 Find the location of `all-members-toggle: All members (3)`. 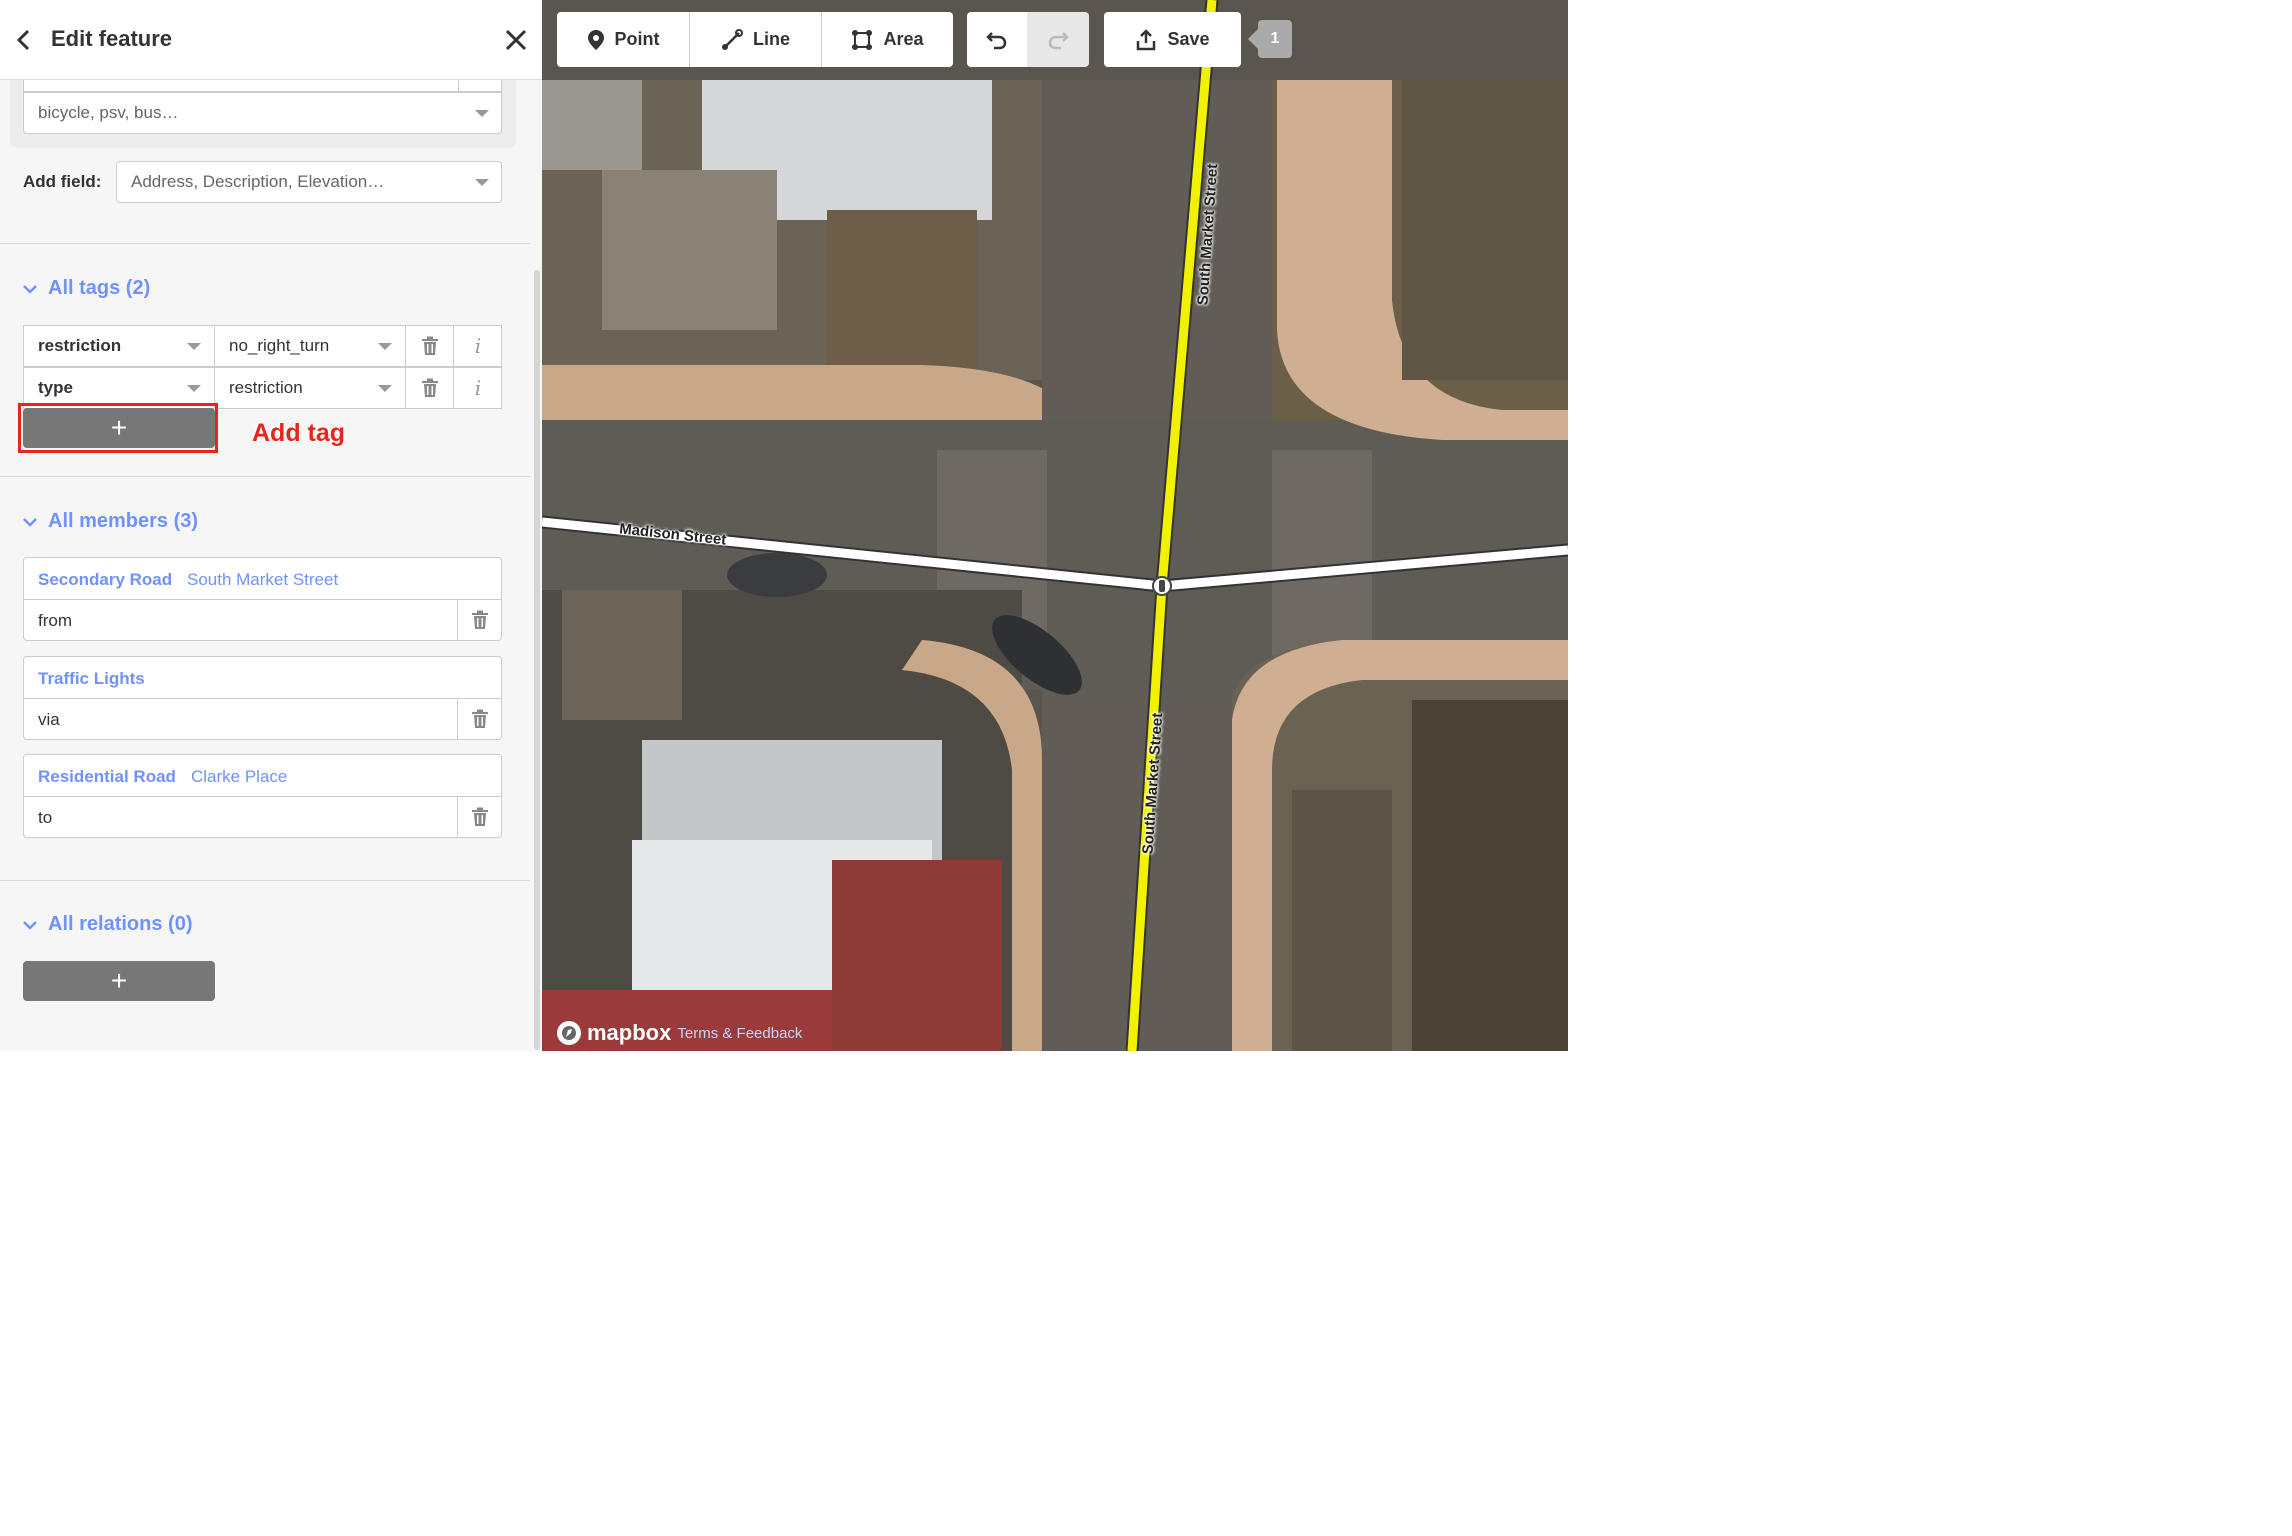

all-members-toggle: All members (3) is located at coordinates (110, 521).